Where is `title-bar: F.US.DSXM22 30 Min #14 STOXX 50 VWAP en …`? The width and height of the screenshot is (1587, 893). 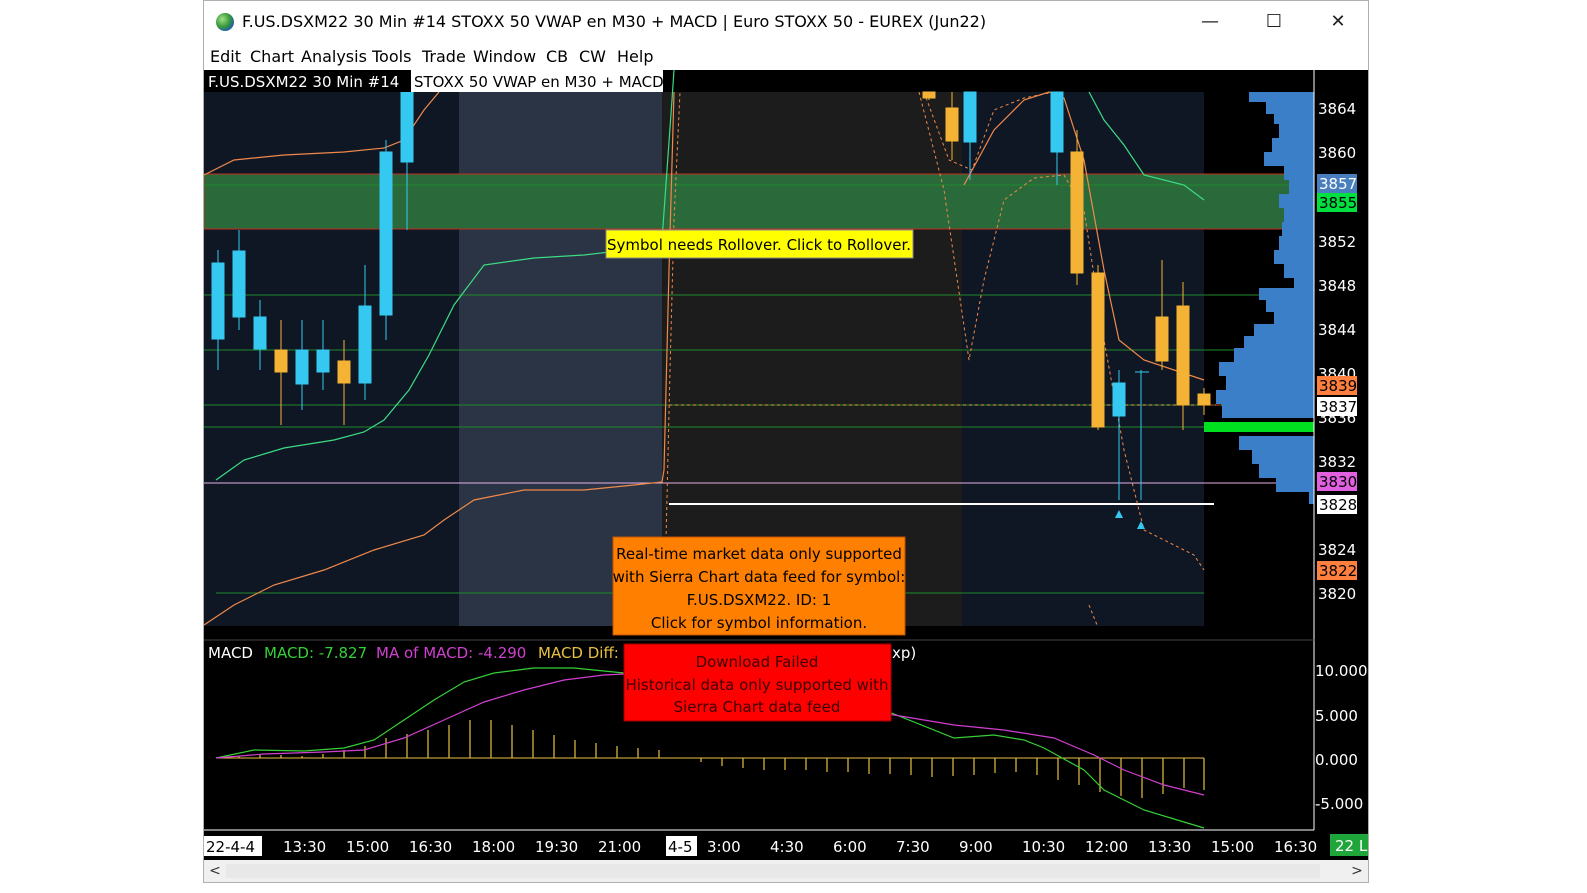
title-bar: F.US.DSXM22 30 Min #14 STOXX 50 VWAP en … is located at coordinates (786, 22).